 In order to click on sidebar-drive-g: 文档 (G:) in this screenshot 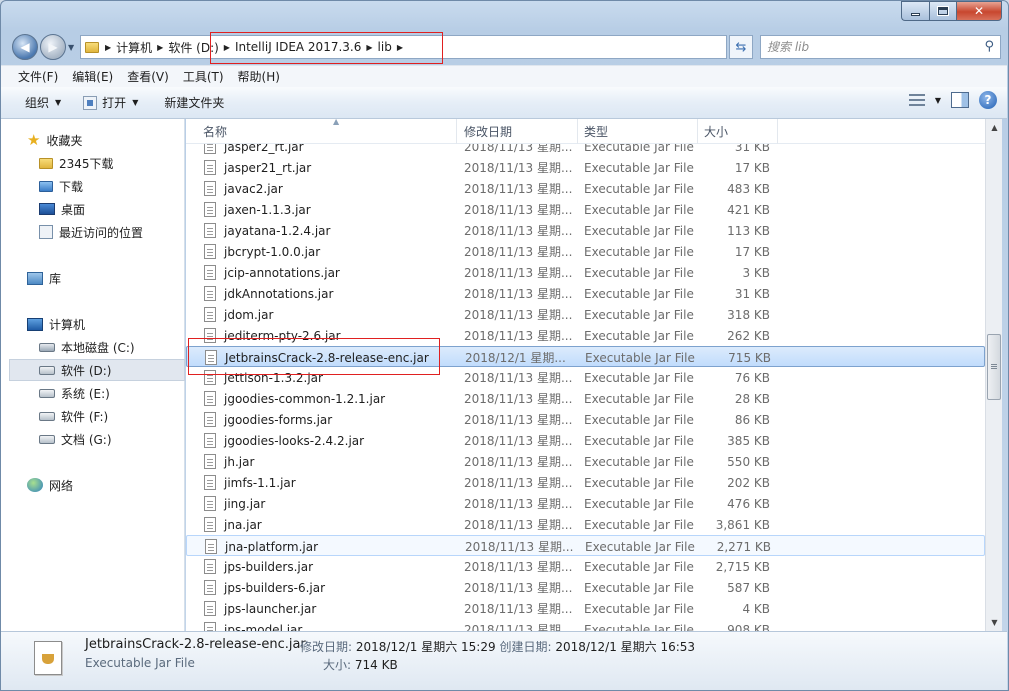, I will do `click(75, 439)`.